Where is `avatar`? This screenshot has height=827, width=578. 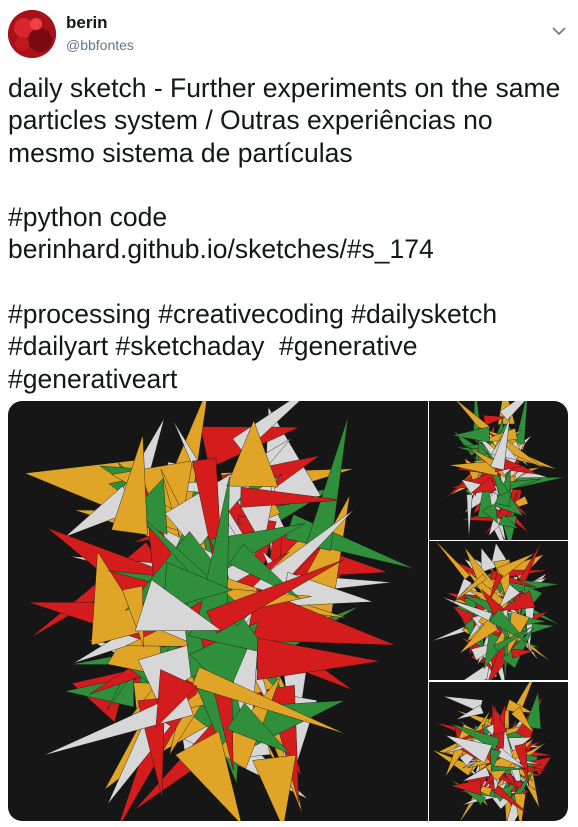
avatar is located at coordinates (32, 34).